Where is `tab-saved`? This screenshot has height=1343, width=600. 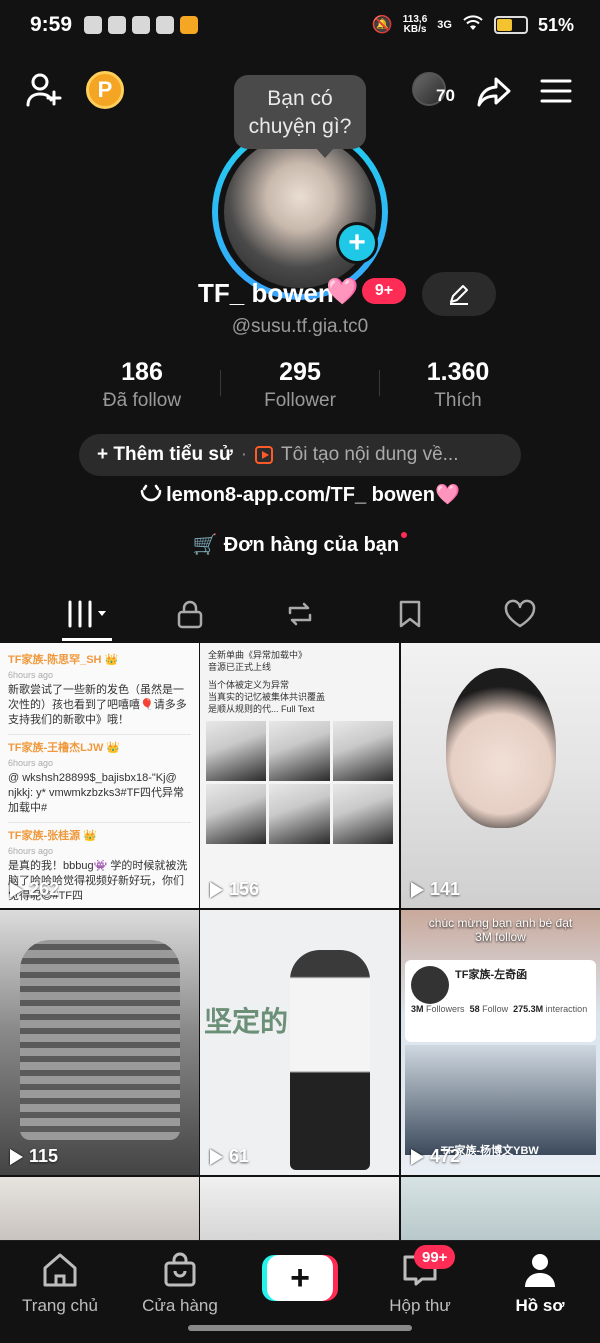
tab-saved is located at coordinates (410, 614).